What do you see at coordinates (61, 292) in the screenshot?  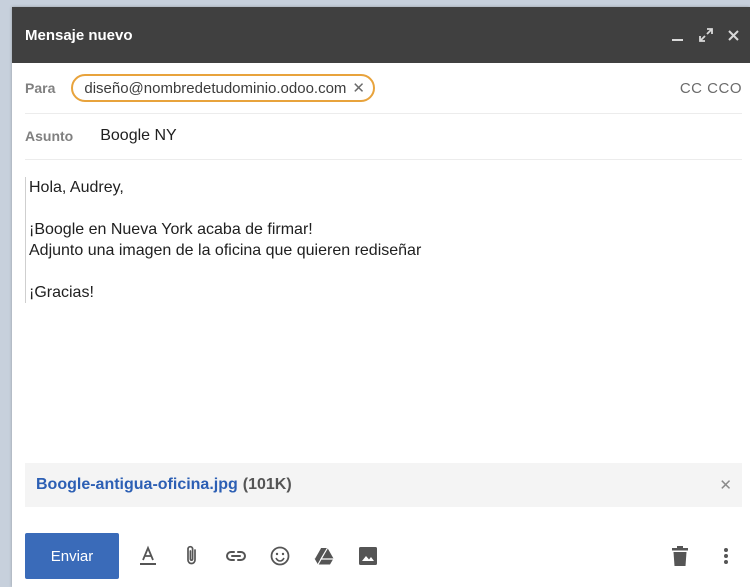 I see `body-closing: ¡Gracias!` at bounding box center [61, 292].